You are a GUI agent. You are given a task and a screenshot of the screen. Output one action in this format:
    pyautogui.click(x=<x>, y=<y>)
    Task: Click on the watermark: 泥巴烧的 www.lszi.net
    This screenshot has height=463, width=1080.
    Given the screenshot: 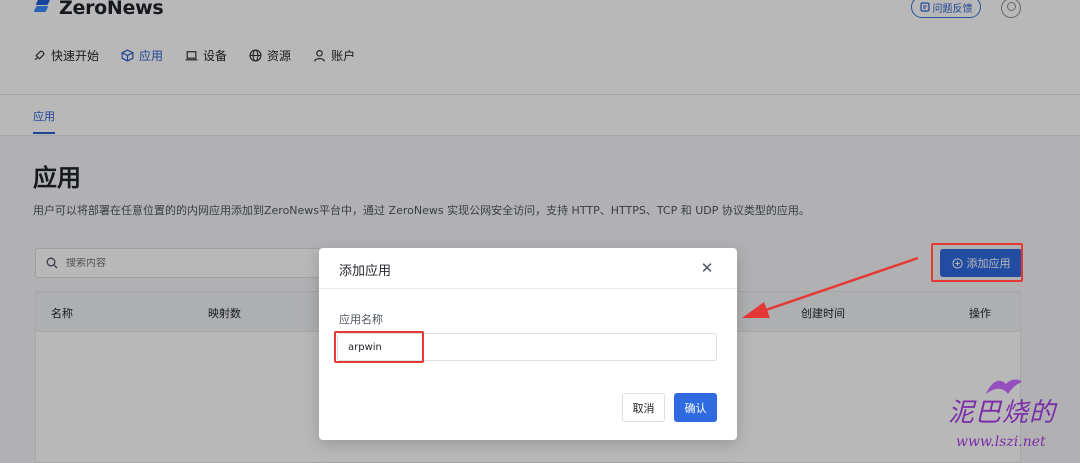 What is the action you would take?
    pyautogui.click(x=1008, y=418)
    